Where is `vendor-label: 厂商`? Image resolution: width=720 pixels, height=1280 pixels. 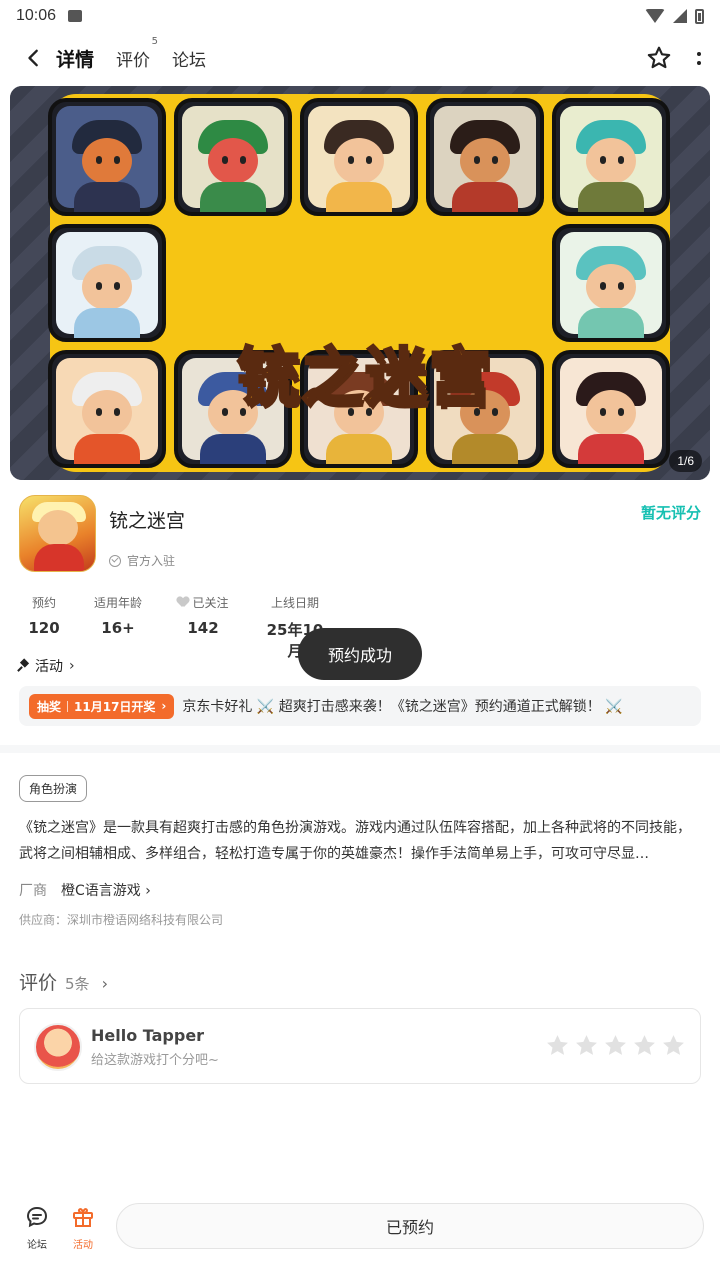 vendor-label: 厂商 is located at coordinates (33, 891).